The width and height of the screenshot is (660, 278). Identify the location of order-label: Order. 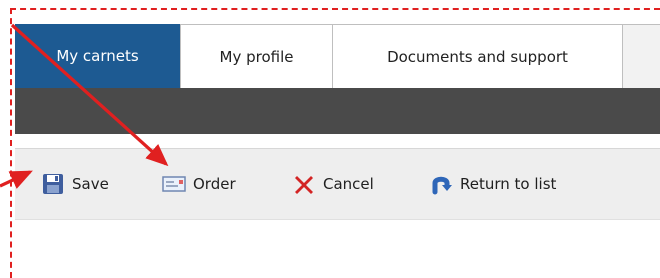
(214, 184).